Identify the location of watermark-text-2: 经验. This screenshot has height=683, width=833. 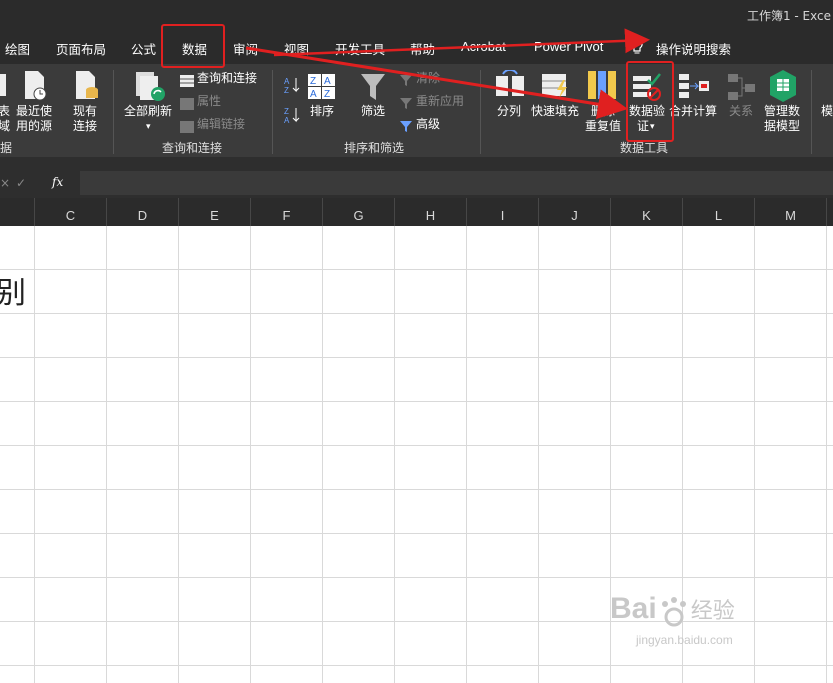
(712, 611).